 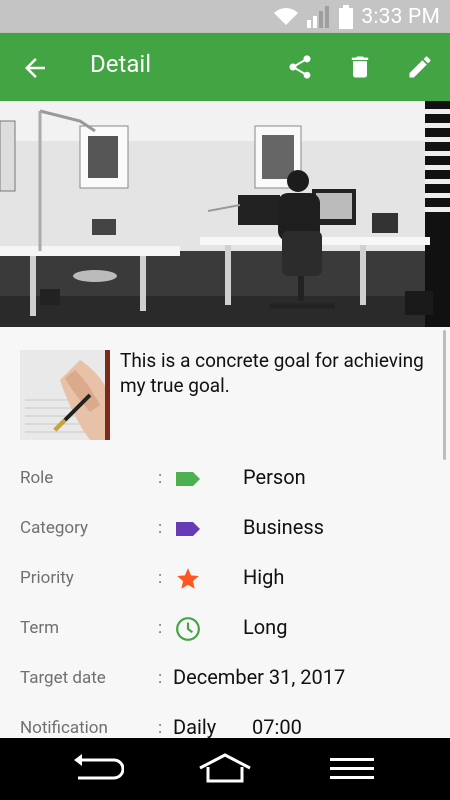 I want to click on goal-thumbnail, so click(x=65, y=395).